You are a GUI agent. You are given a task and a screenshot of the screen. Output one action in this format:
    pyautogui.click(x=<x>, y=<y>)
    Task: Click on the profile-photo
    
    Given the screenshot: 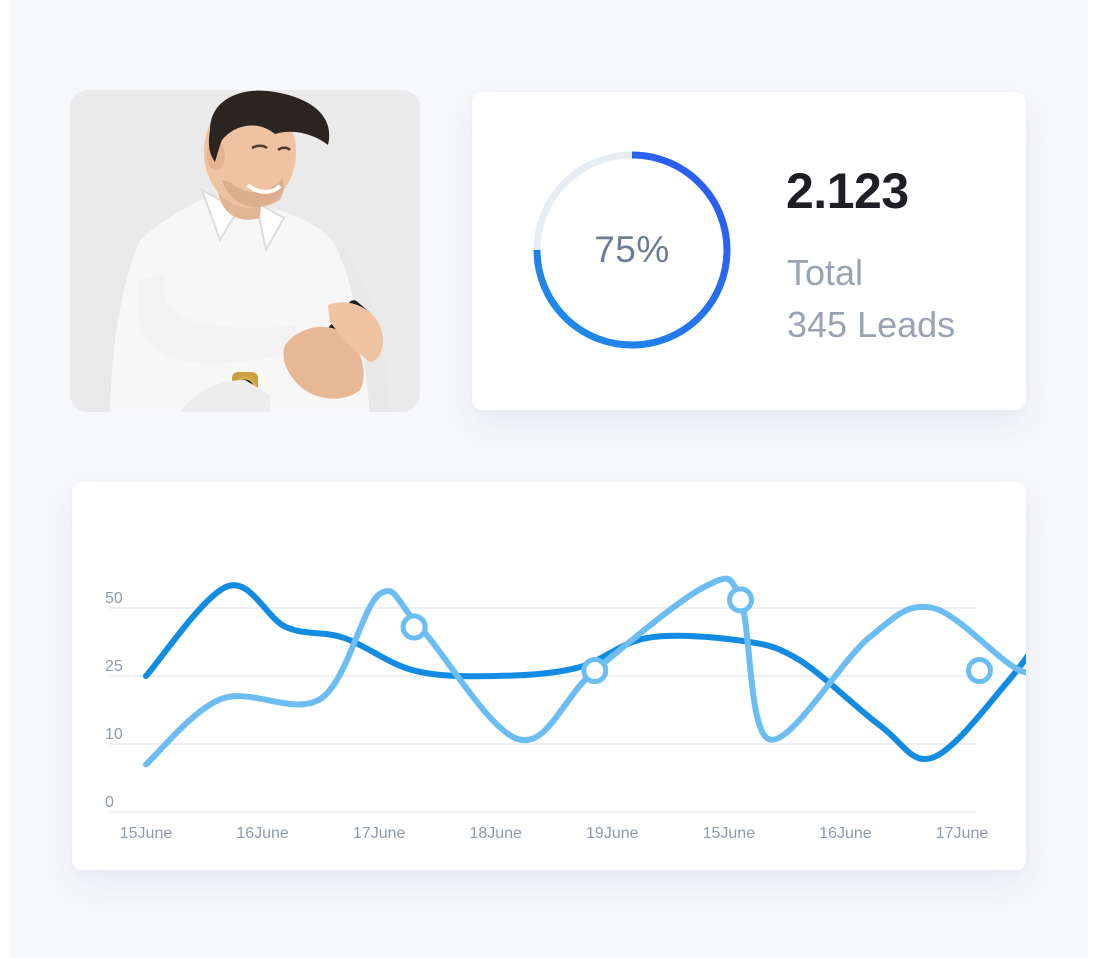 What is the action you would take?
    pyautogui.click(x=245, y=251)
    